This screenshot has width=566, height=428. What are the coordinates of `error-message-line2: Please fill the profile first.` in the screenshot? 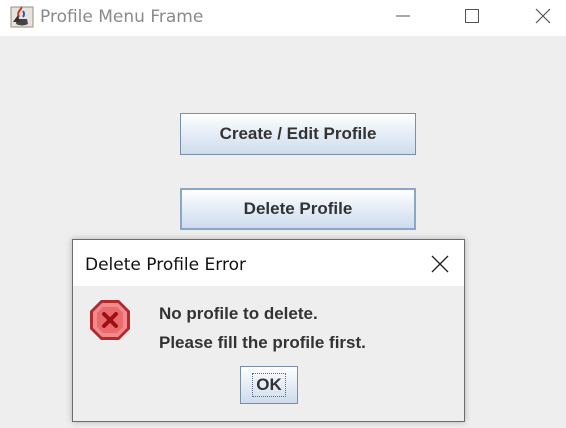 It's located at (262, 342).